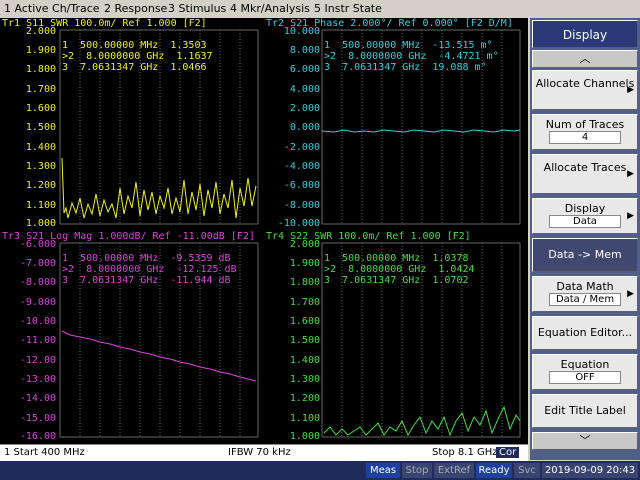  Describe the element at coordinates (298, 223) in the screenshot. I see `y-label: -10.000` at that location.